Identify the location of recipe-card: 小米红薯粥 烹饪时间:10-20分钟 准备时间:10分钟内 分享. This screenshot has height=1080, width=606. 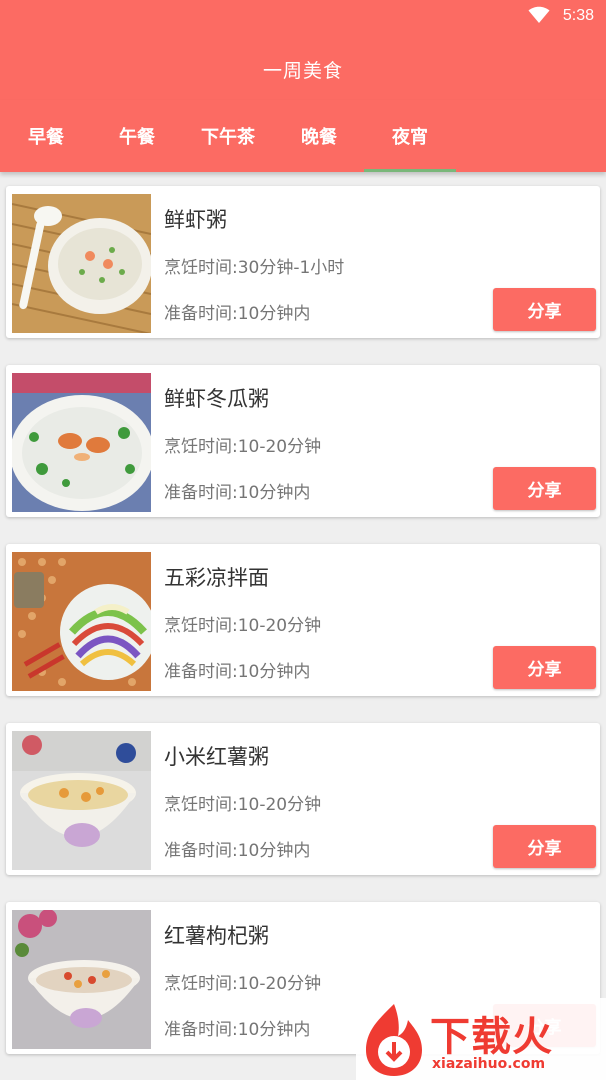
(303, 799).